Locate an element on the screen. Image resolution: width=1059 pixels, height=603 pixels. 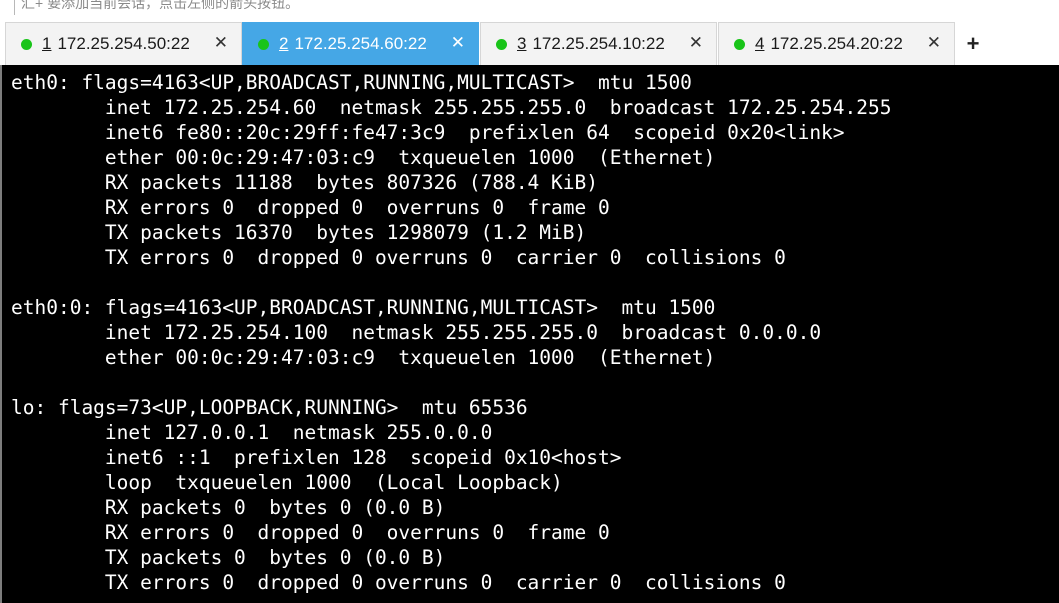
terminal-line: TX packets 16370 bytes 1298079 (1.2 MiB) is located at coordinates (299, 232).